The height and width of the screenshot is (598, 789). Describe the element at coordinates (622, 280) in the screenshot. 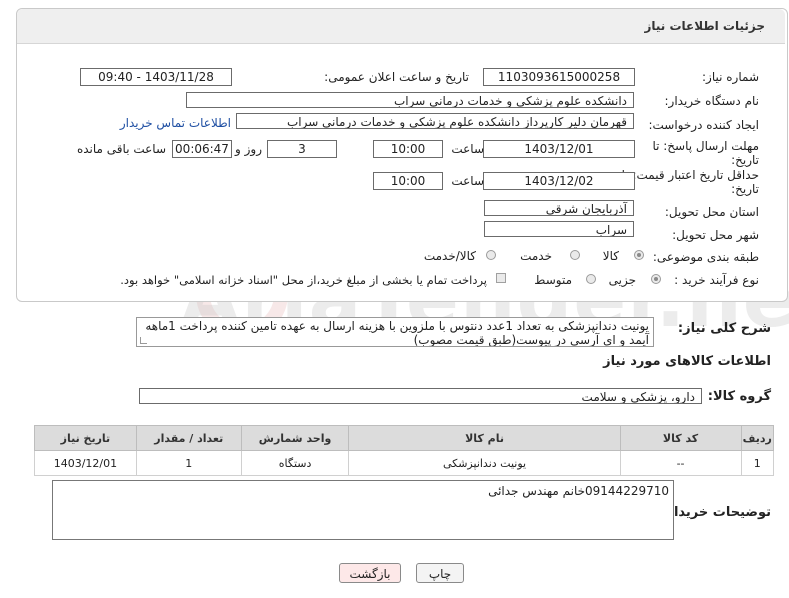

I see `process-option-minor: جزیی` at that location.